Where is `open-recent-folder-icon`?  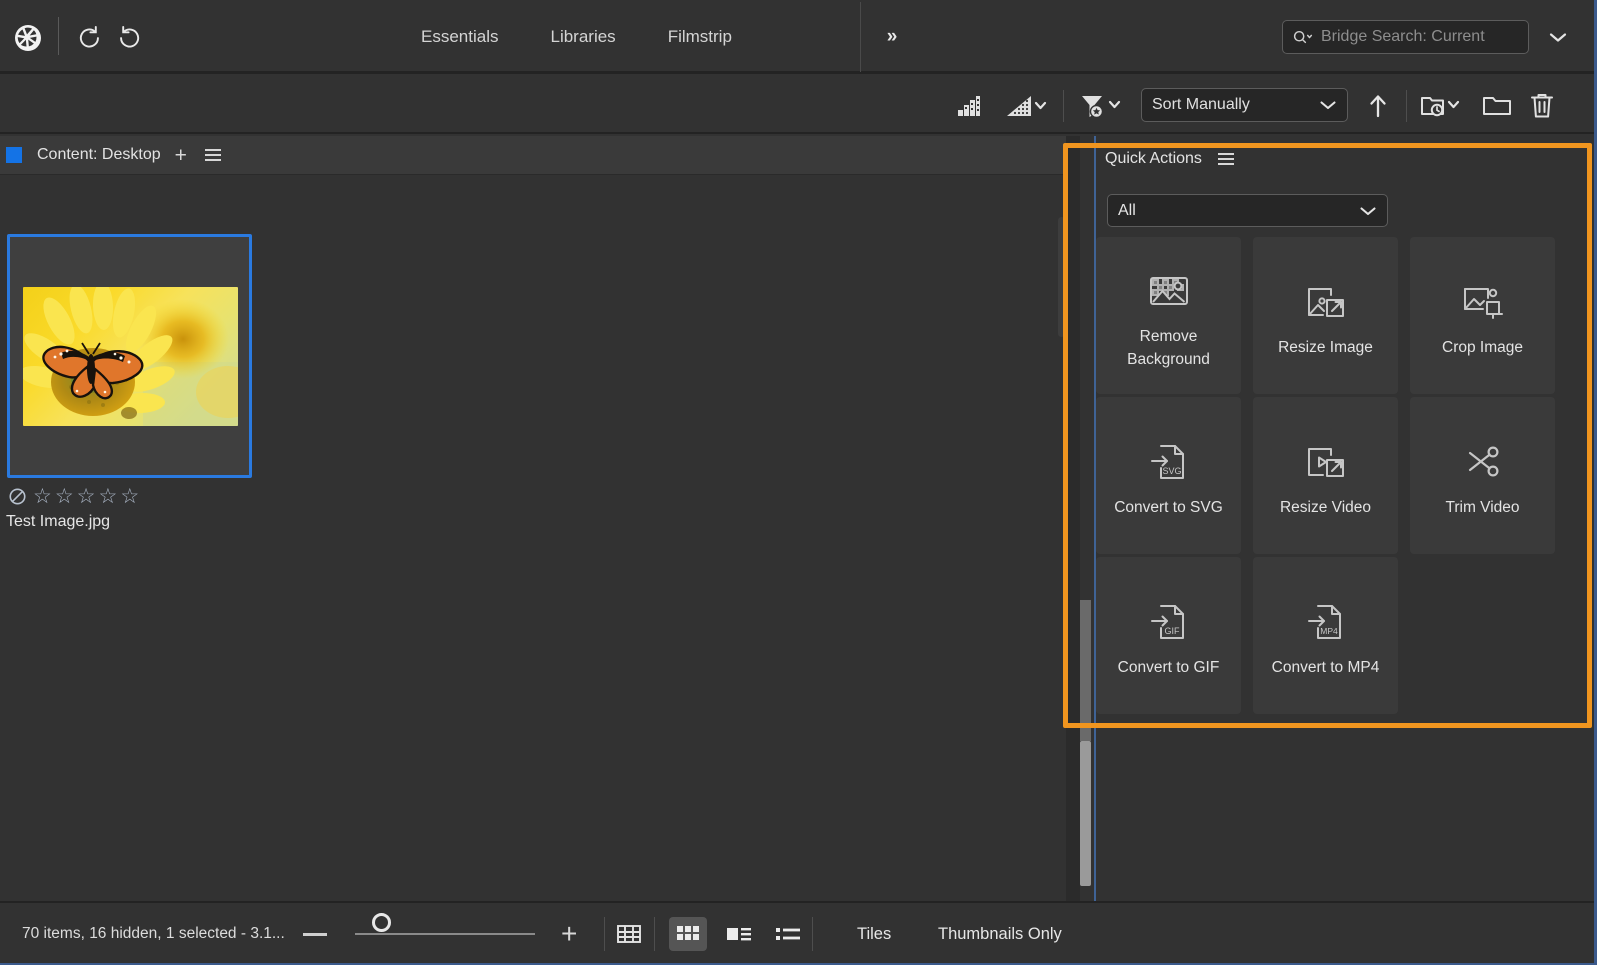 open-recent-folder-icon is located at coordinates (1443, 106).